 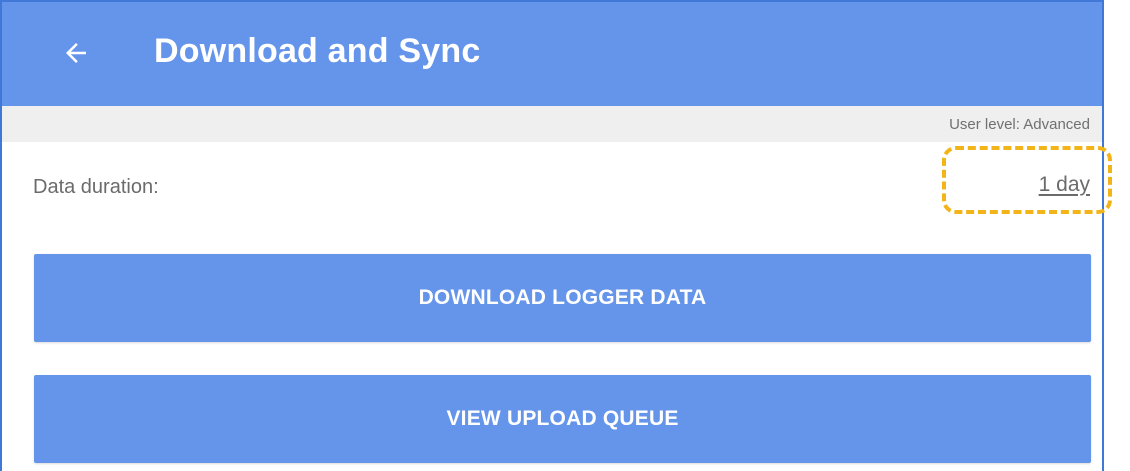 I want to click on arrow-left-icon, so click(x=76, y=53).